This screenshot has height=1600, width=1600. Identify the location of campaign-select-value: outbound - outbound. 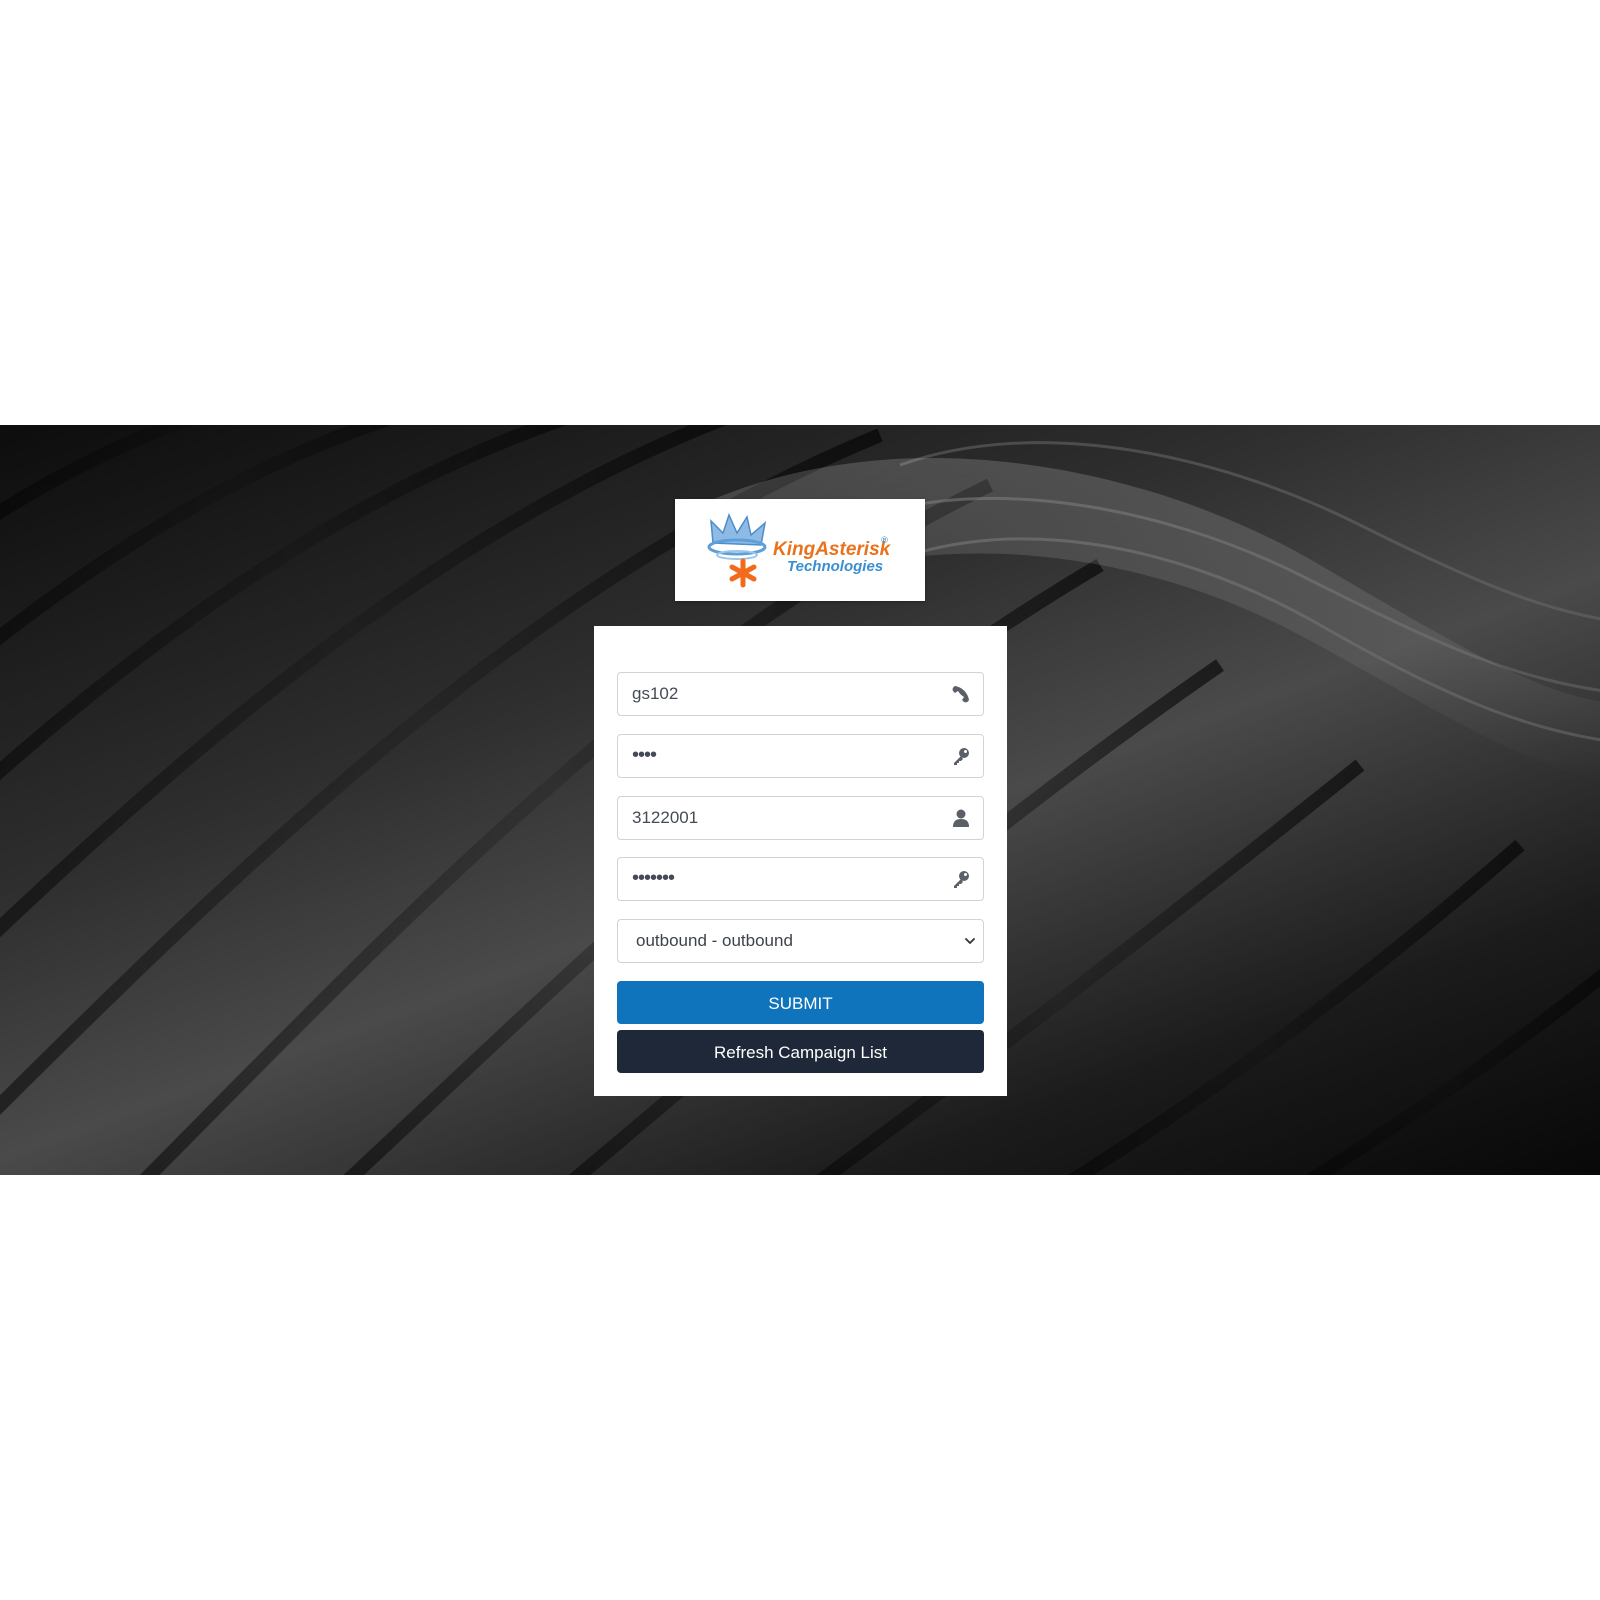
(714, 940).